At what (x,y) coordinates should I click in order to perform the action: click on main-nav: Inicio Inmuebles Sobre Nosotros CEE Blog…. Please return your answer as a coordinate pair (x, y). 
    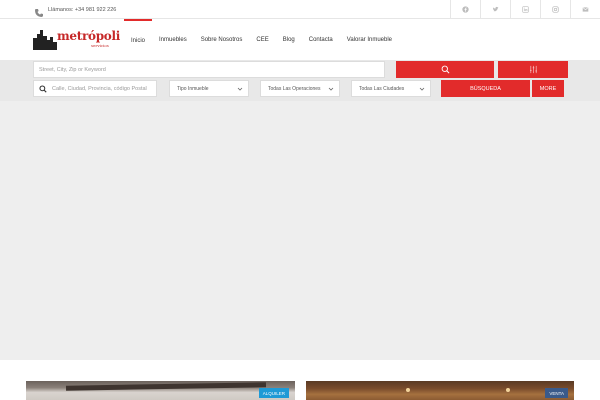
    Looking at the image, I should click on (261, 39).